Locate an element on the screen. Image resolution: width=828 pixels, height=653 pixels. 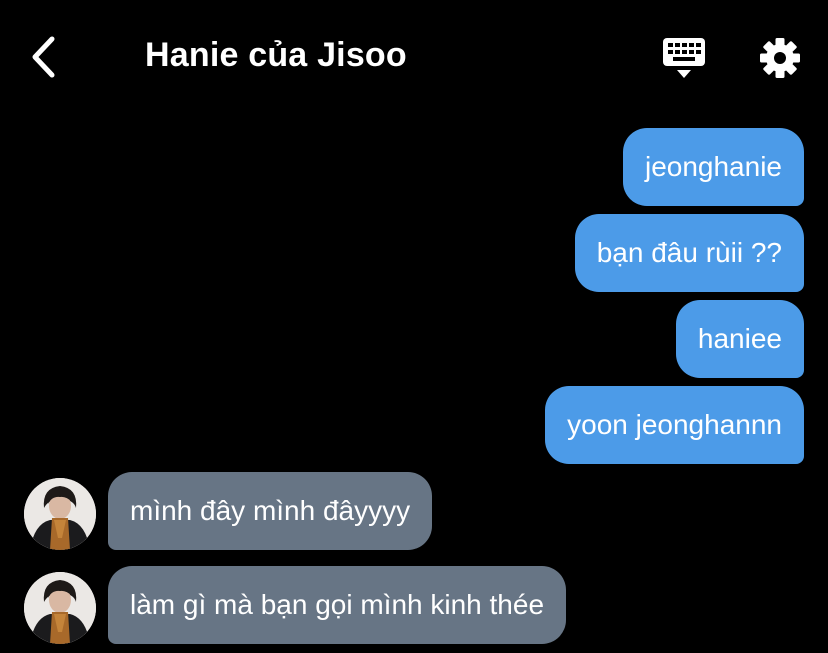
outgoing-message: haniee is located at coordinates (739, 339).